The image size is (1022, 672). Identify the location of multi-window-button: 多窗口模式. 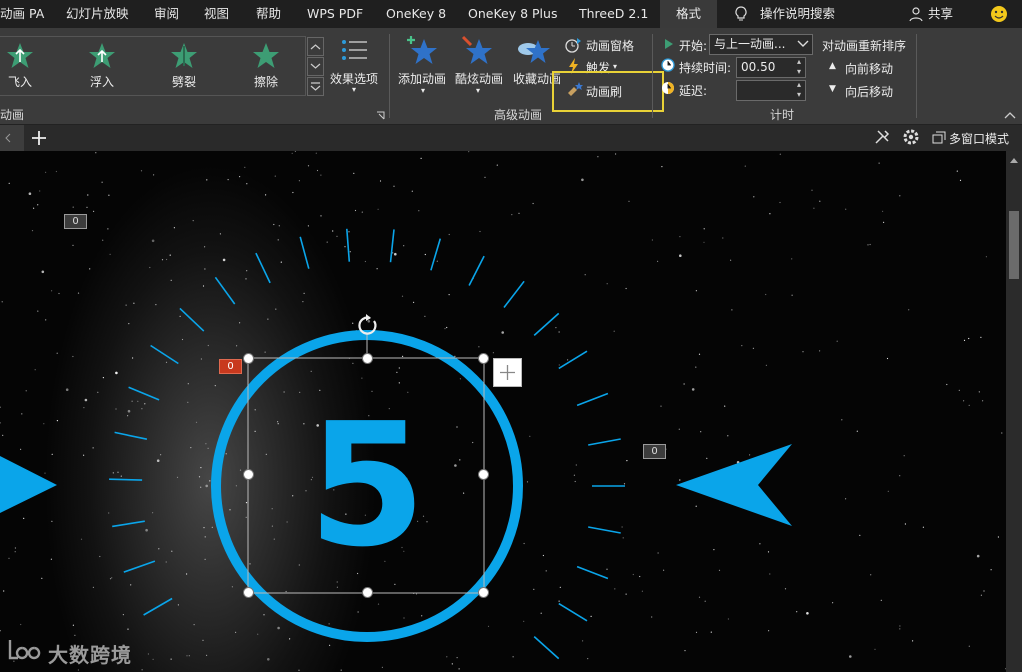
(979, 138).